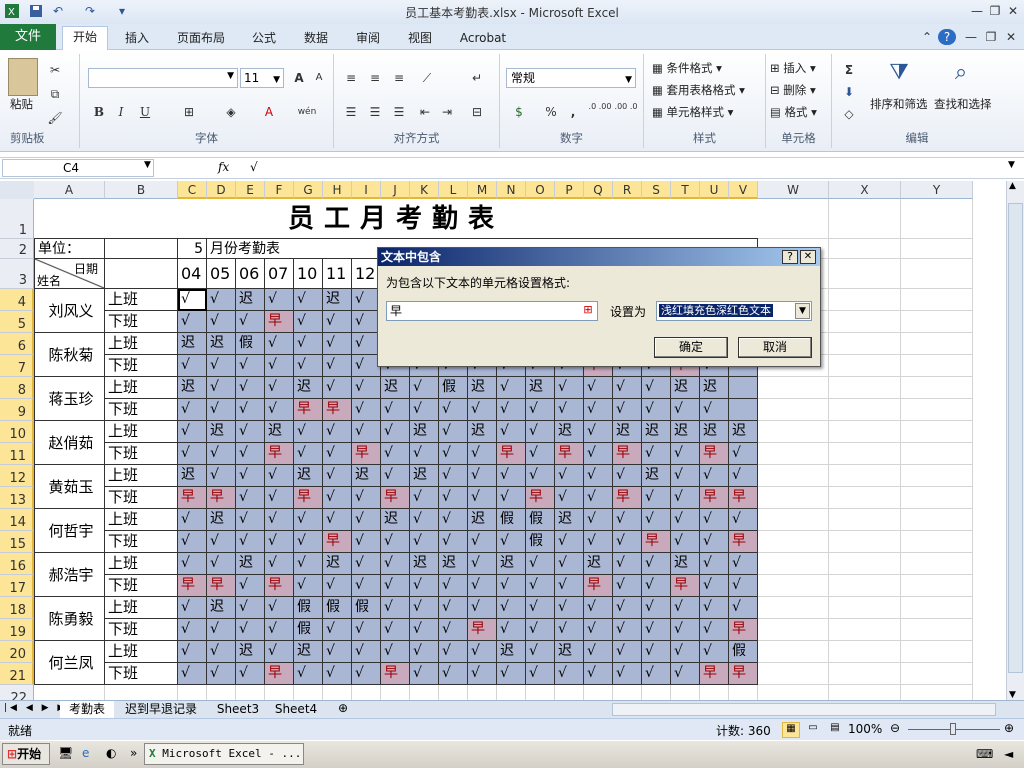  Describe the element at coordinates (947, 37) in the screenshot. I see `help-icon: ?` at that location.